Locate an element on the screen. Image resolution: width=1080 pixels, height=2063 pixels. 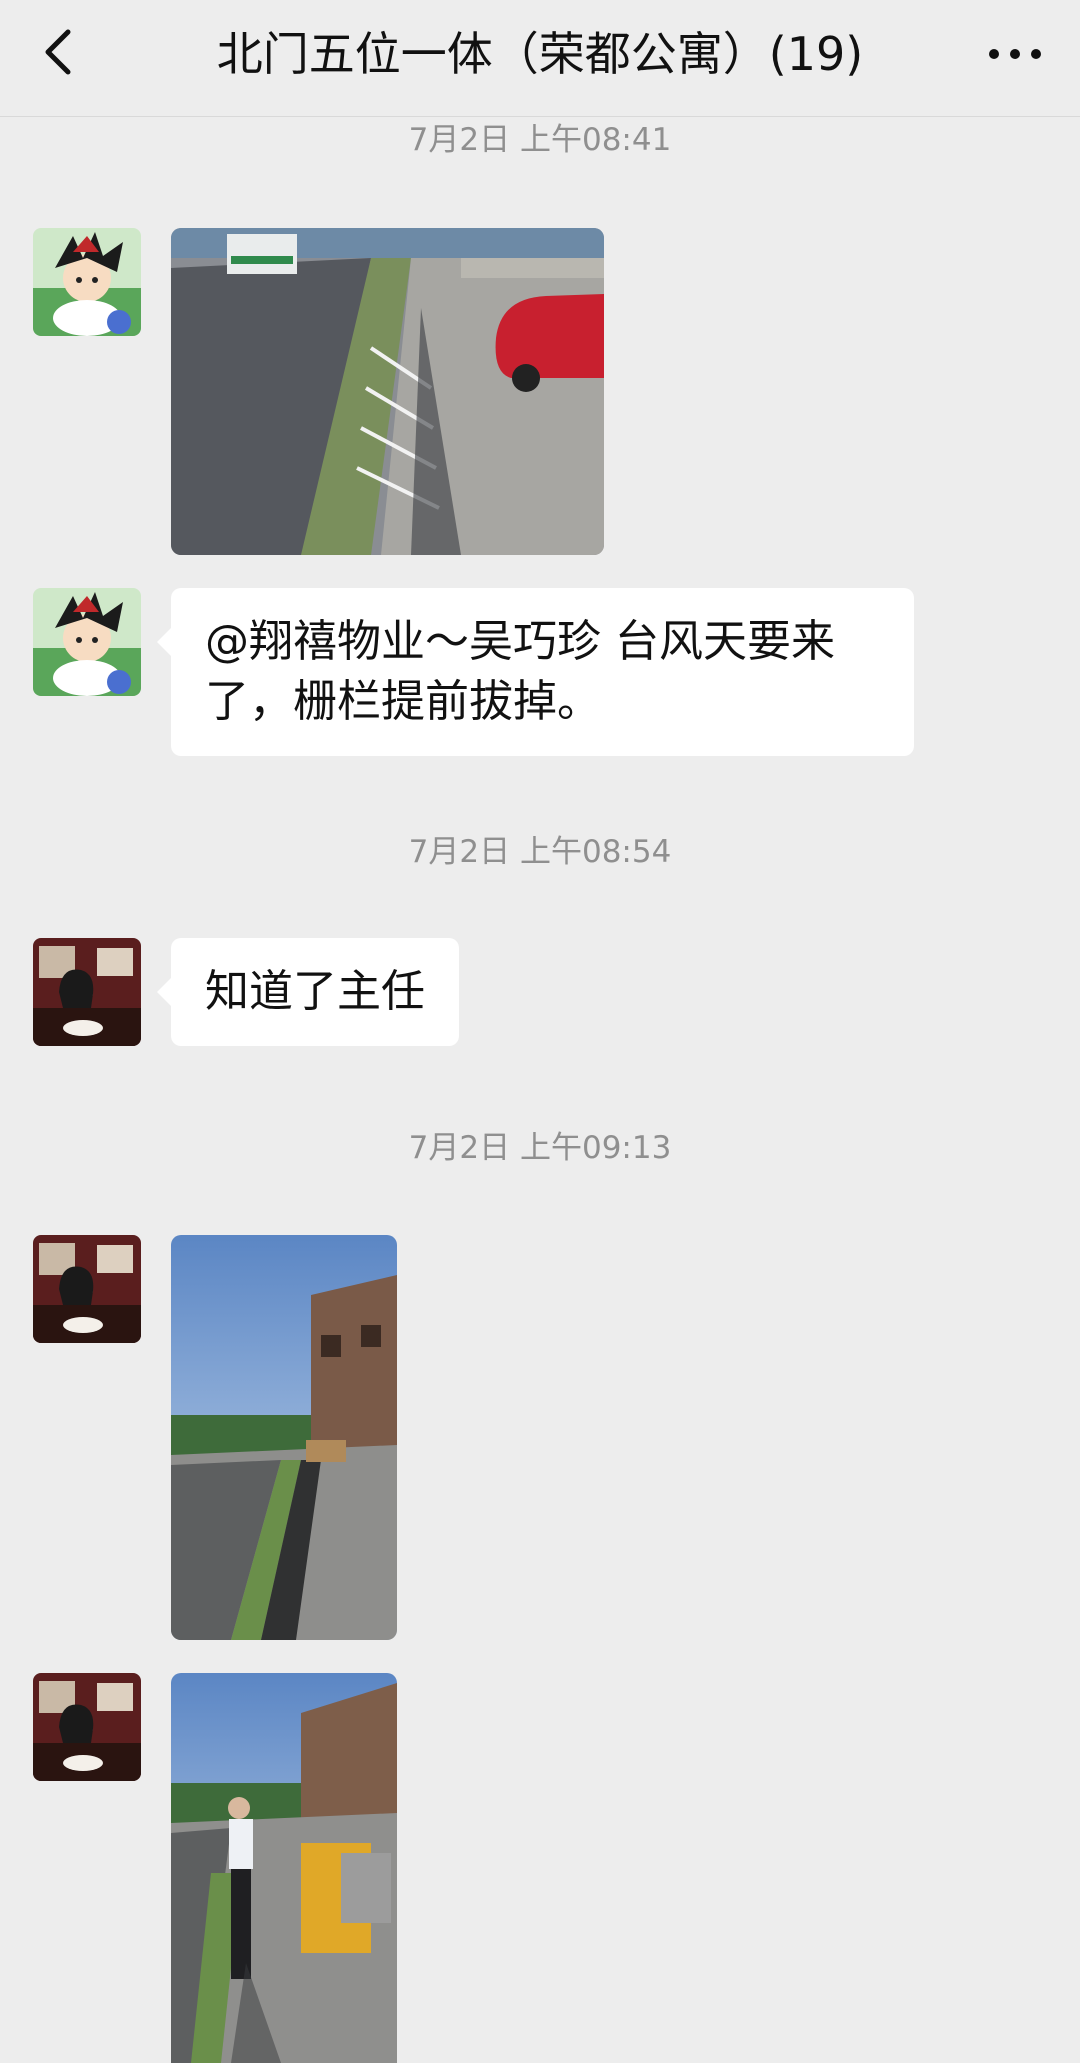
sidewalk-photo is located at coordinates (284, 1437).